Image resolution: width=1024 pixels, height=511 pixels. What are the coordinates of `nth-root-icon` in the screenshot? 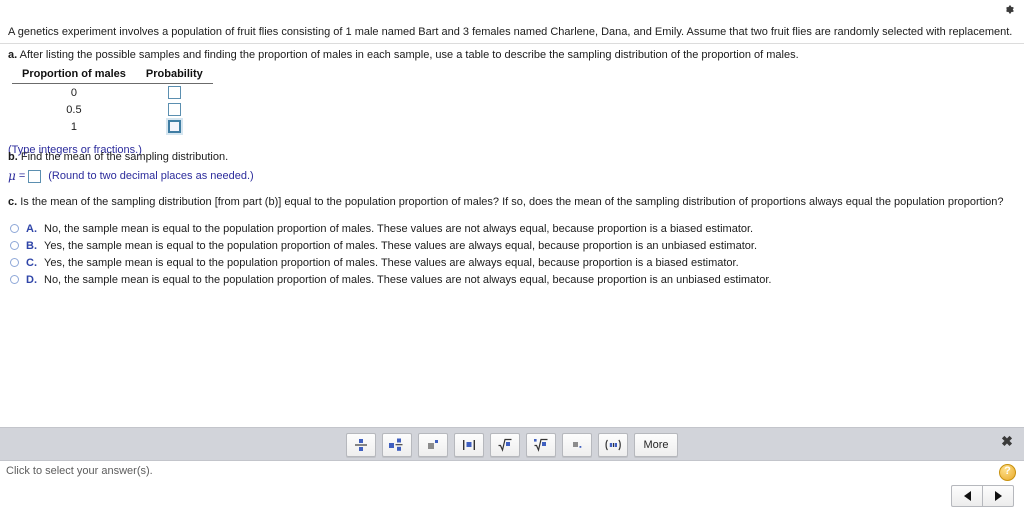 It's located at (541, 445).